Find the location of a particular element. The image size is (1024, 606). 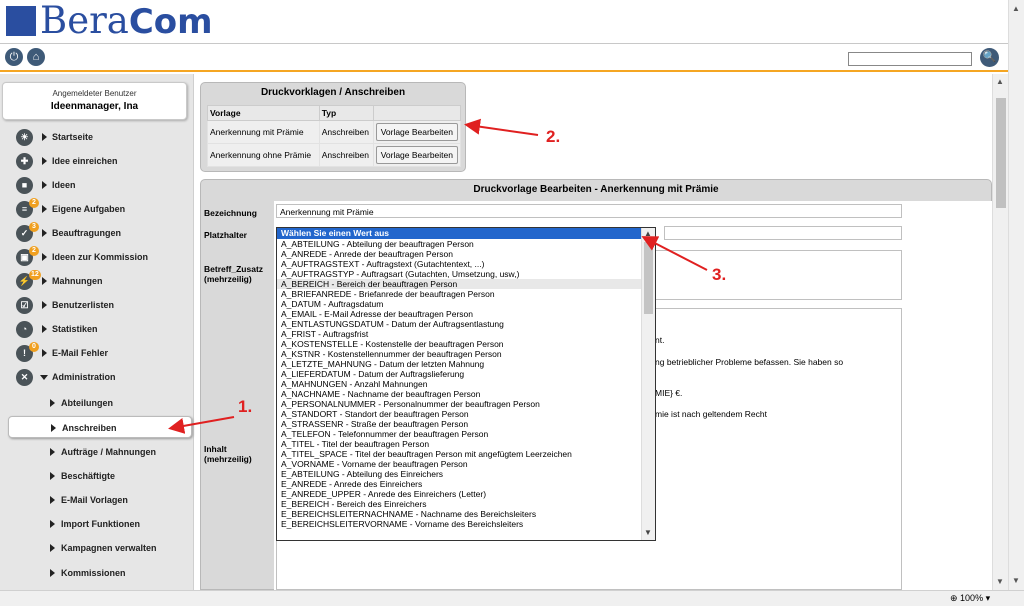

sidebar-subitem-kampagnen-verwalten: Kampagnen verwalten is located at coordinates (97, 548).